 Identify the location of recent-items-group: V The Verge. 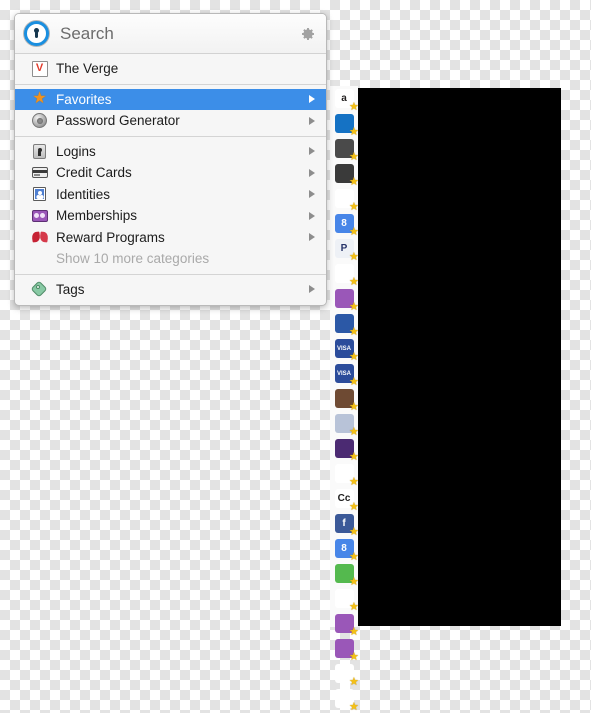
(170, 69).